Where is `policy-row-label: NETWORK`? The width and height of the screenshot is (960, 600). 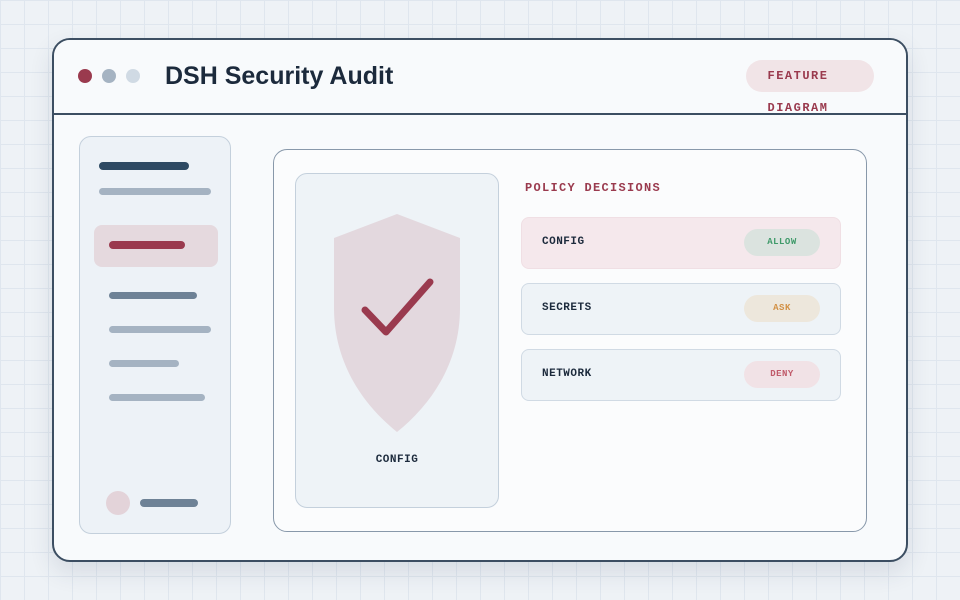 policy-row-label: NETWORK is located at coordinates (567, 374).